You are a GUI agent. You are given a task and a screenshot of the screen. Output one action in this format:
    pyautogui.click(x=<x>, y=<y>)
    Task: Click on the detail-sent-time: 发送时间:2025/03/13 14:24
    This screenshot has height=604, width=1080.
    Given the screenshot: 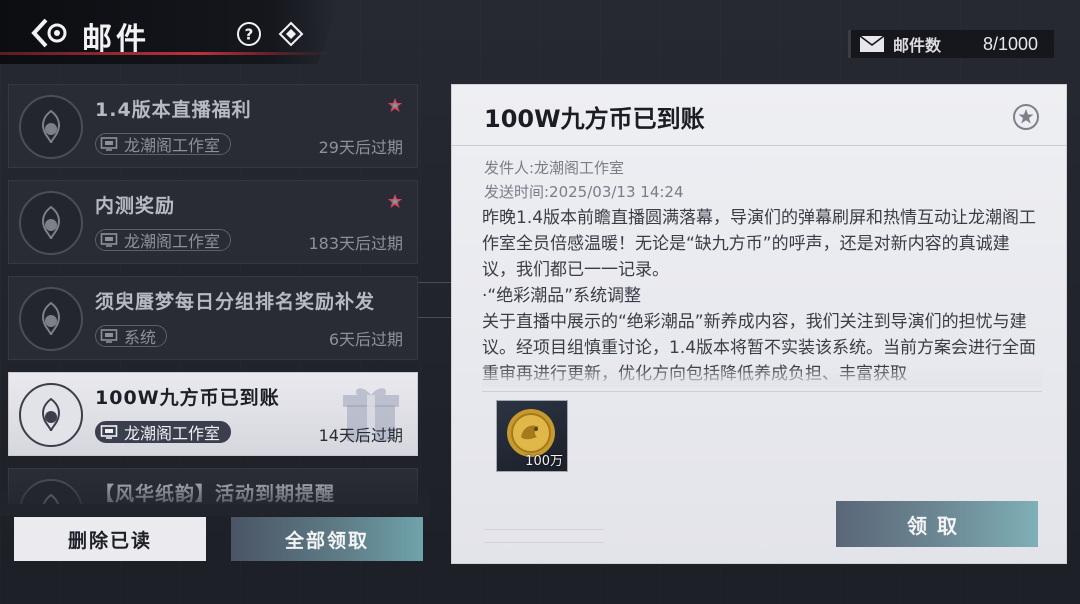 What is the action you would take?
    pyautogui.click(x=584, y=192)
    